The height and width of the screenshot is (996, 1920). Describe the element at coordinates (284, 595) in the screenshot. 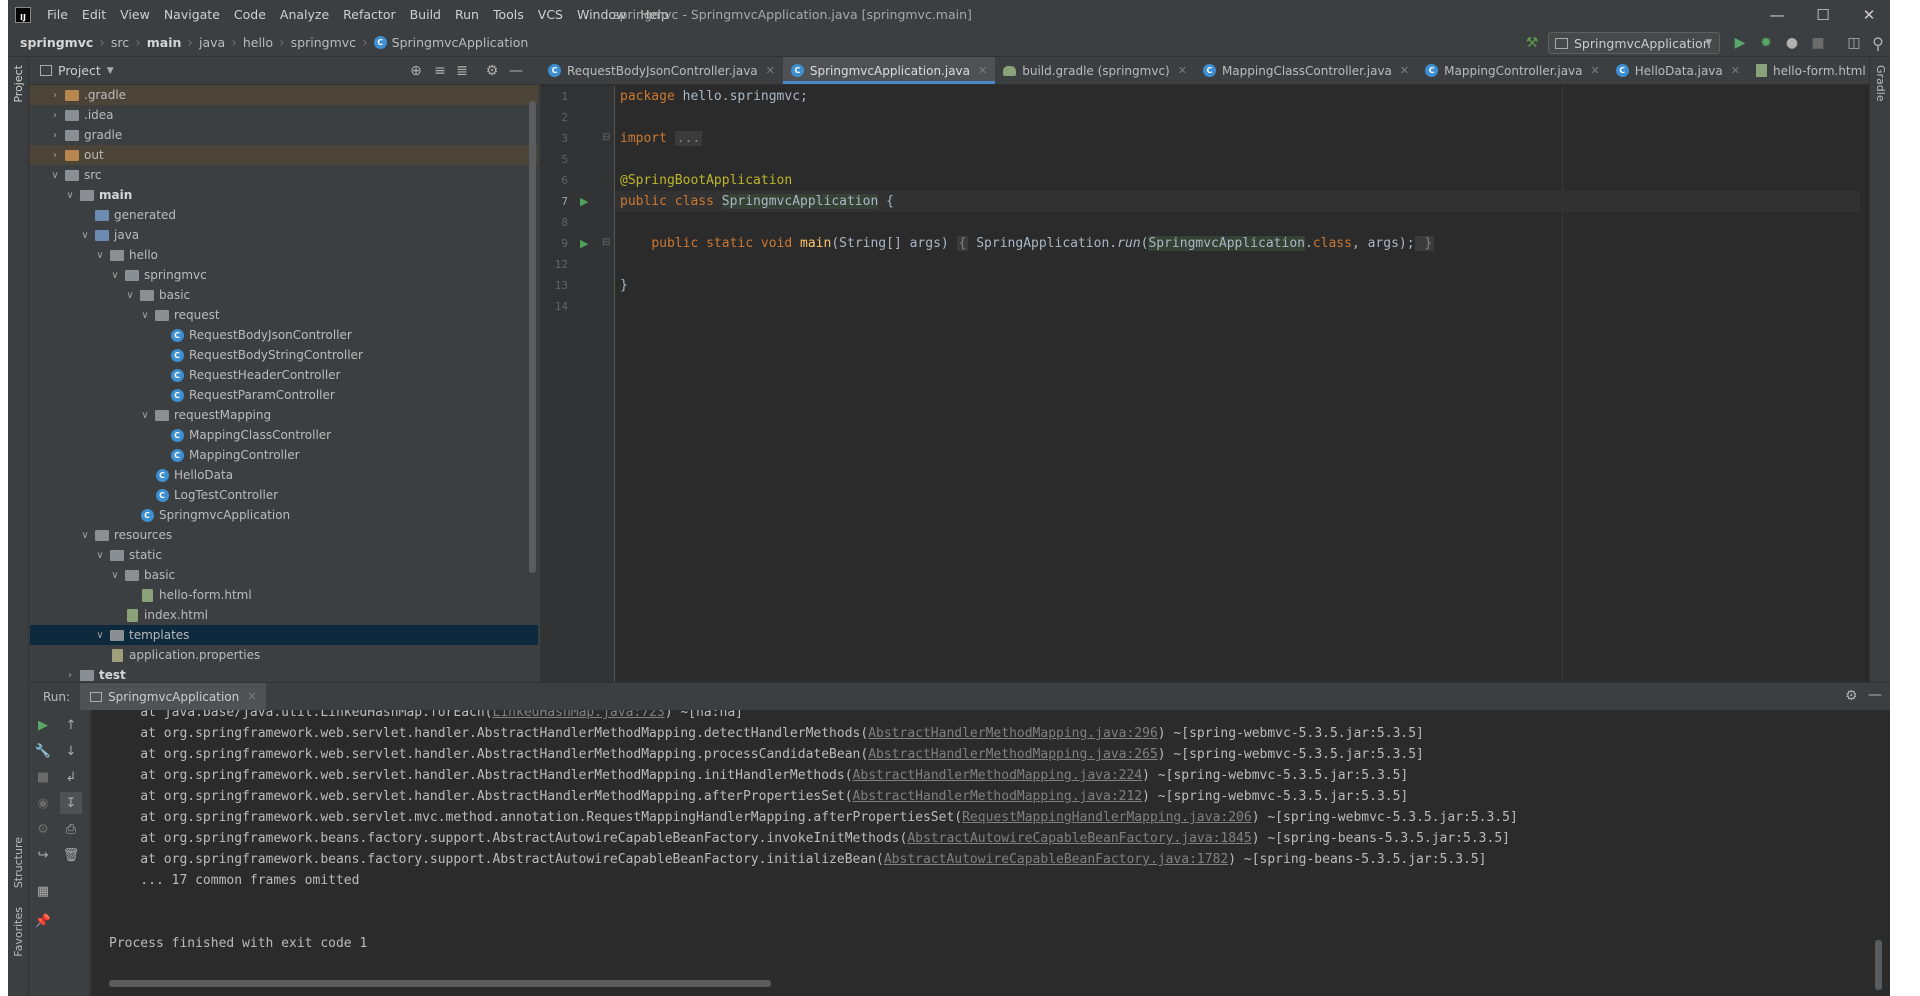

I see `tree-item: hello-form.html` at that location.